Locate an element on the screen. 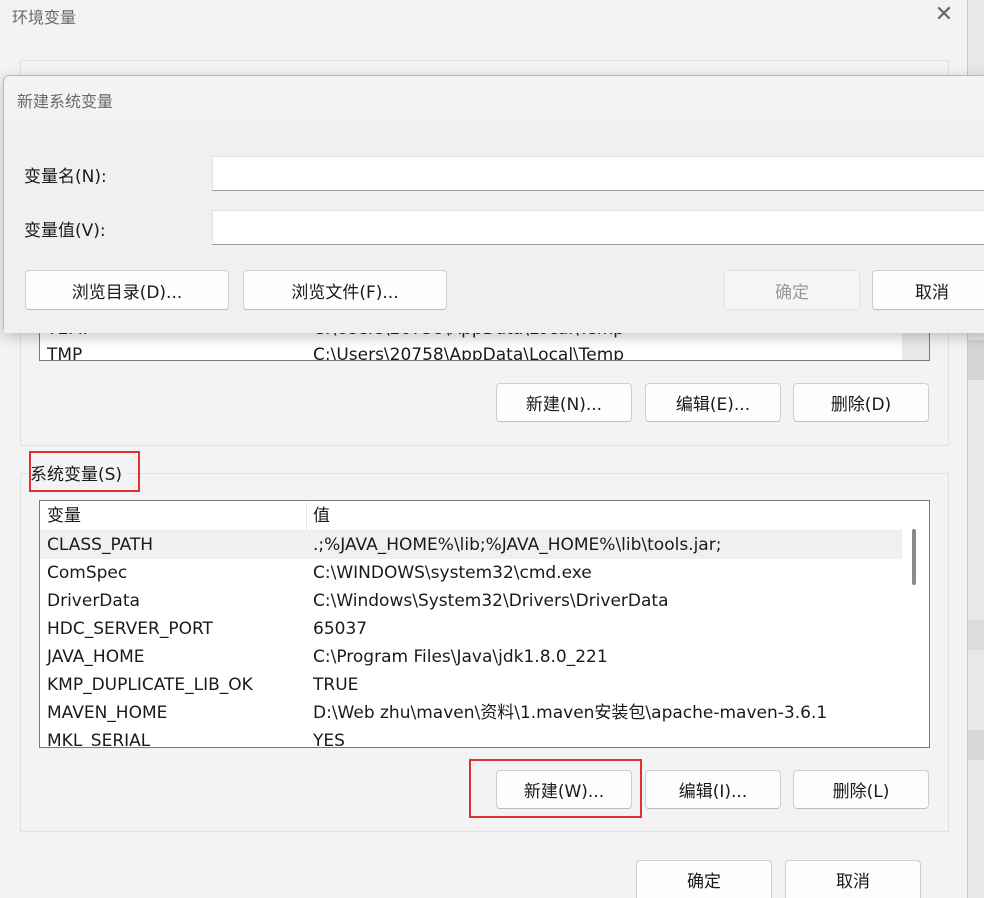  close-icon: ✕ is located at coordinates (944, 15).